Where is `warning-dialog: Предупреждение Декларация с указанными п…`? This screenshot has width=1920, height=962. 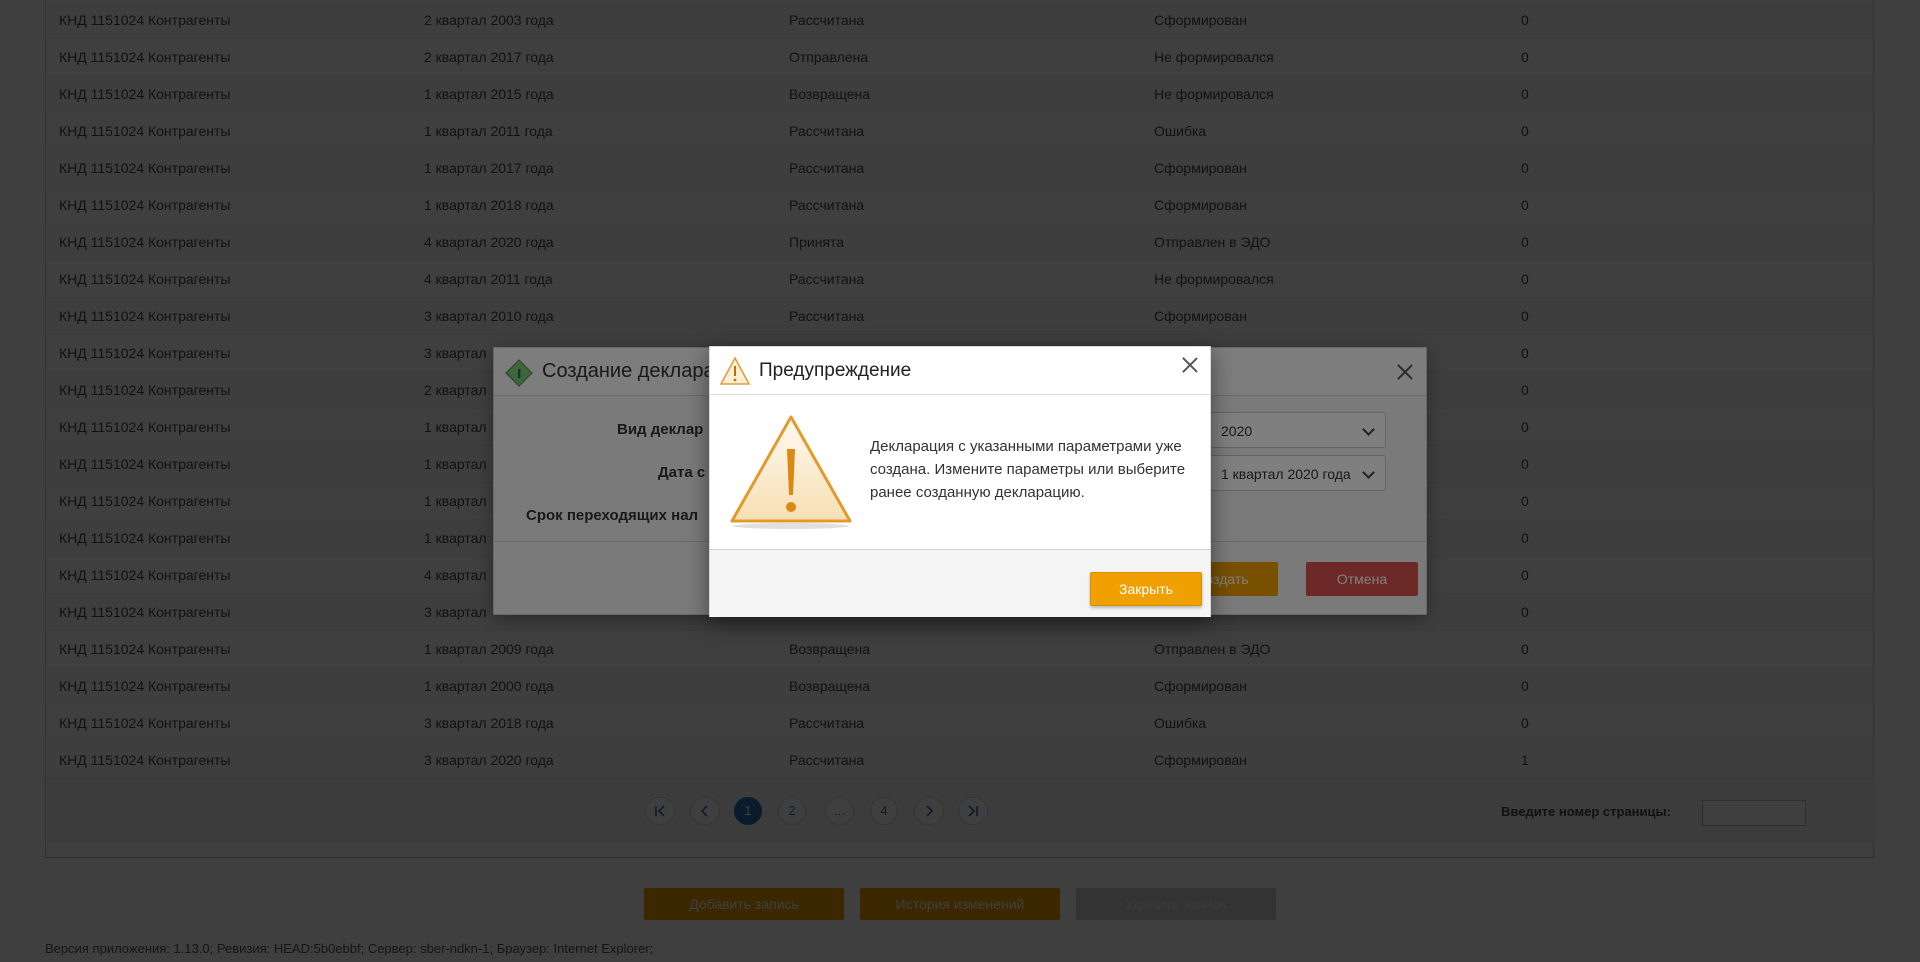
warning-dialog: Предупреждение Декларация с указанными п… is located at coordinates (960, 481).